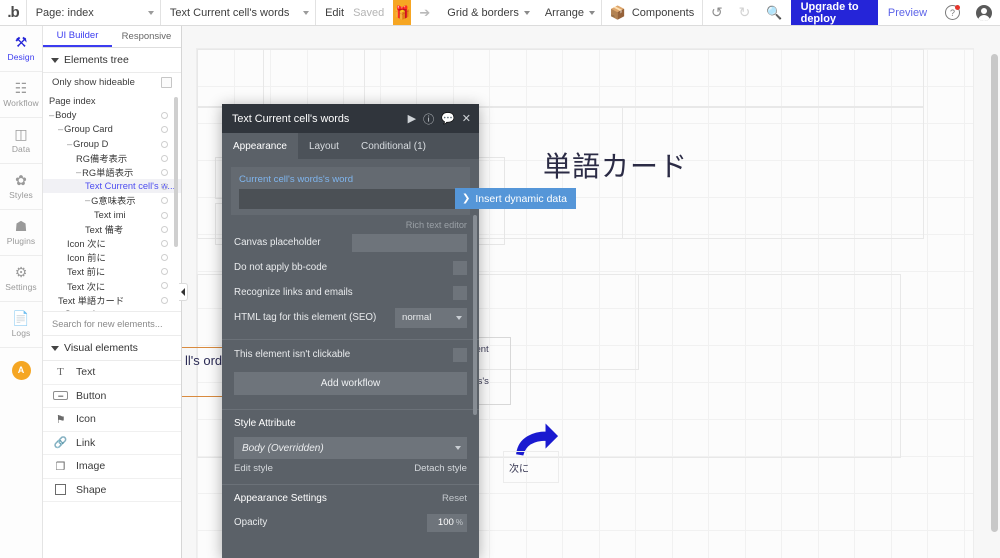 Image resolution: width=1000 pixels, height=558 pixels. What do you see at coordinates (447, 522) in the screenshot?
I see `opacity-input: 100 %` at bounding box center [447, 522].